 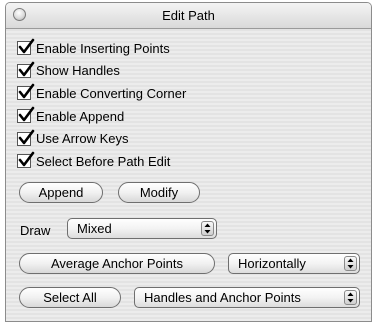 I want to click on checkbox-label: Select Before Path Edit, so click(x=103, y=161).